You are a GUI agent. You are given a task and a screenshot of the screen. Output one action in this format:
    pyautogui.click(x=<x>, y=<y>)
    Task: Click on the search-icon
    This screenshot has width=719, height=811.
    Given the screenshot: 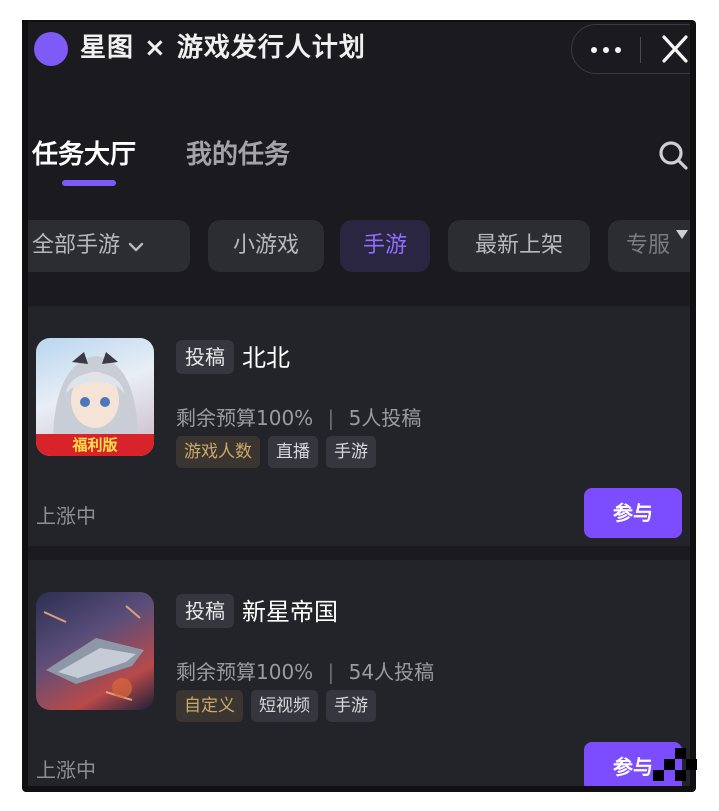 What is the action you would take?
    pyautogui.click(x=673, y=155)
    